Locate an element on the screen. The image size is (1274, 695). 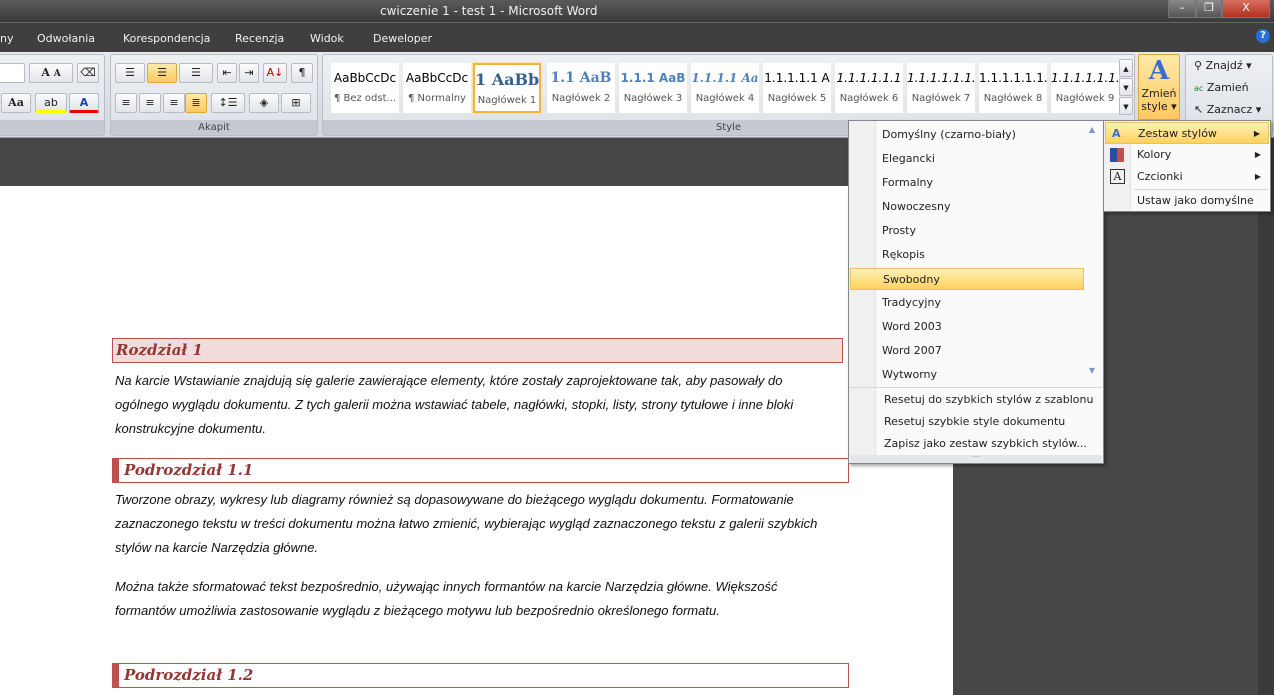
scroll-up-icon: ▲ is located at coordinates (1092, 129).